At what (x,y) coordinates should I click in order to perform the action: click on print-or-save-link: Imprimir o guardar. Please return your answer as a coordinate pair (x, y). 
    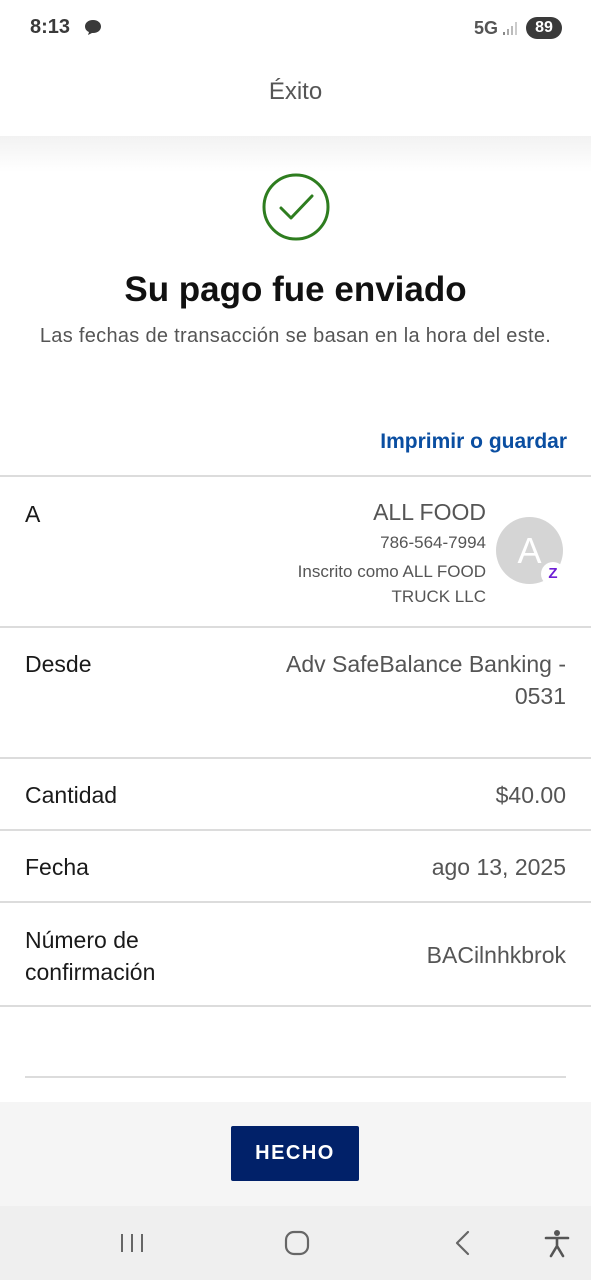
    Looking at the image, I should click on (473, 442).